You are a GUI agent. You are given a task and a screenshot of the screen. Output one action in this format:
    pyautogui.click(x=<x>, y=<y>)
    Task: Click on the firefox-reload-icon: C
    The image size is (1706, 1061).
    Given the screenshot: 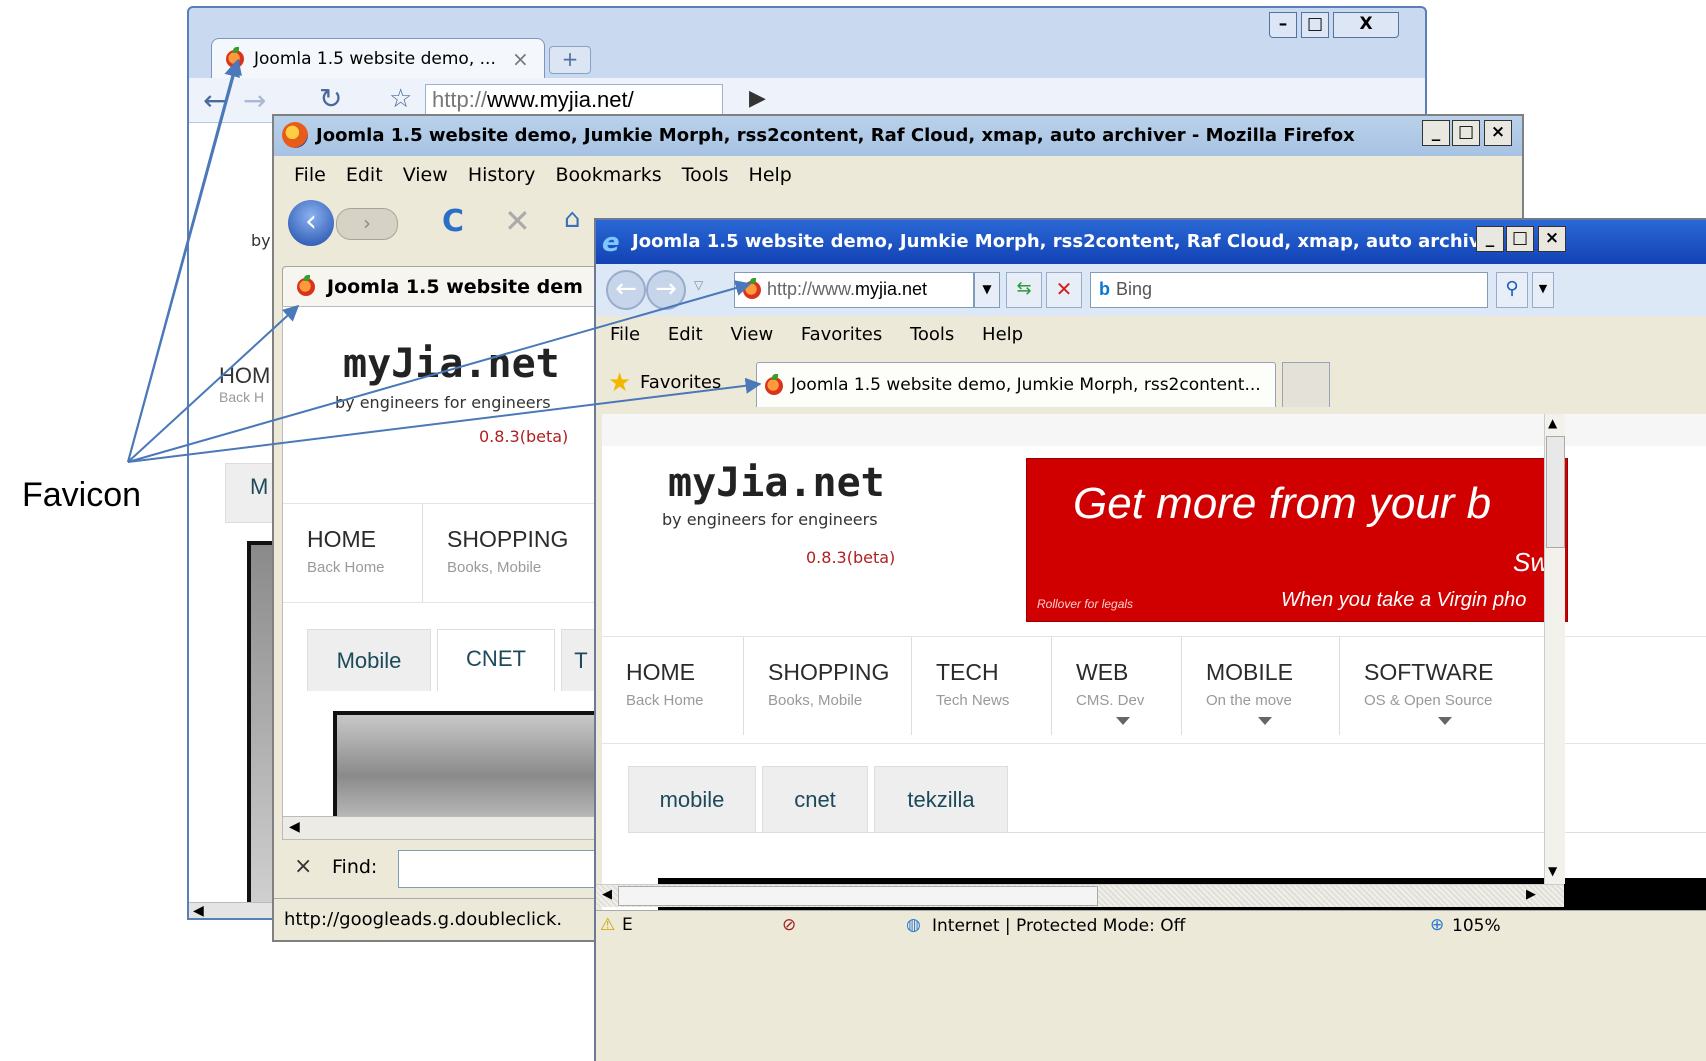 What is the action you would take?
    pyautogui.click(x=453, y=221)
    